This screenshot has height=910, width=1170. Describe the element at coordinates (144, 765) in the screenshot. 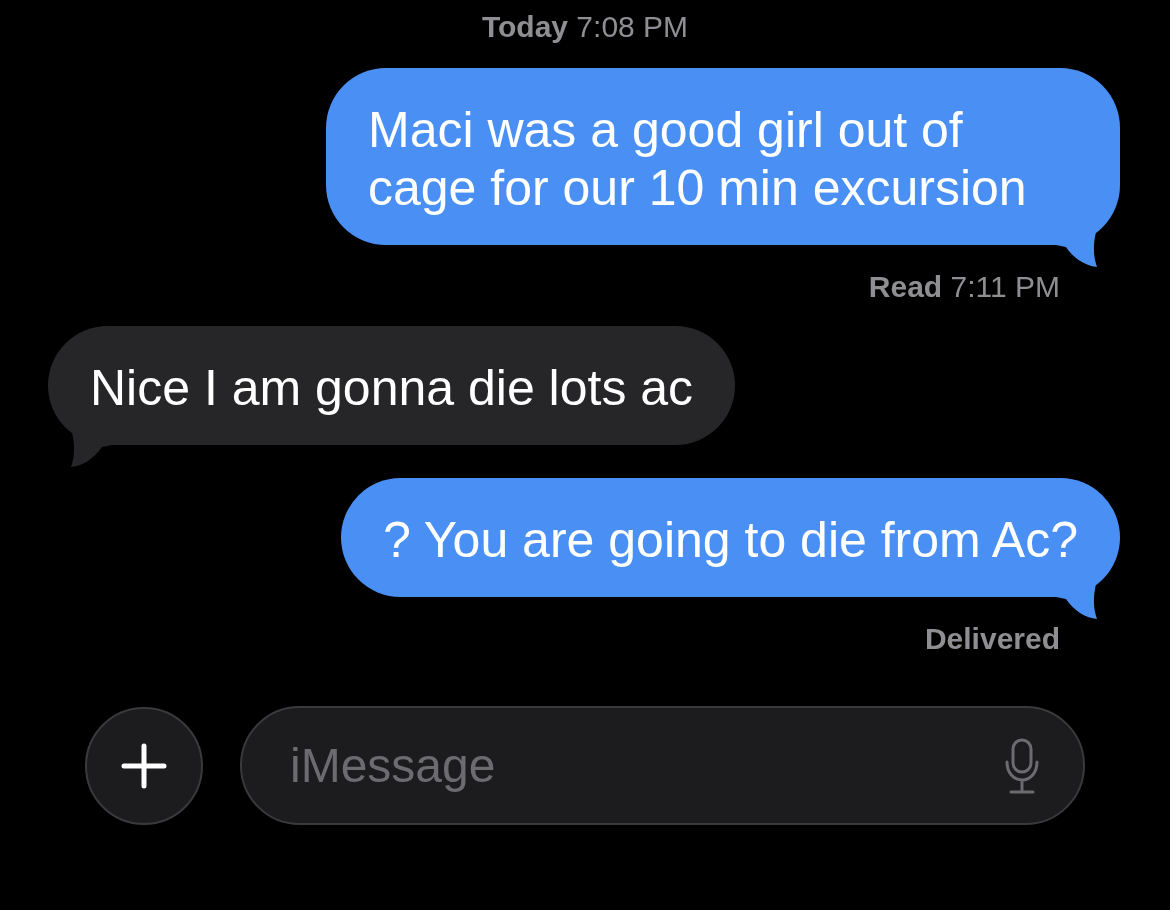

I see `plus-icon` at that location.